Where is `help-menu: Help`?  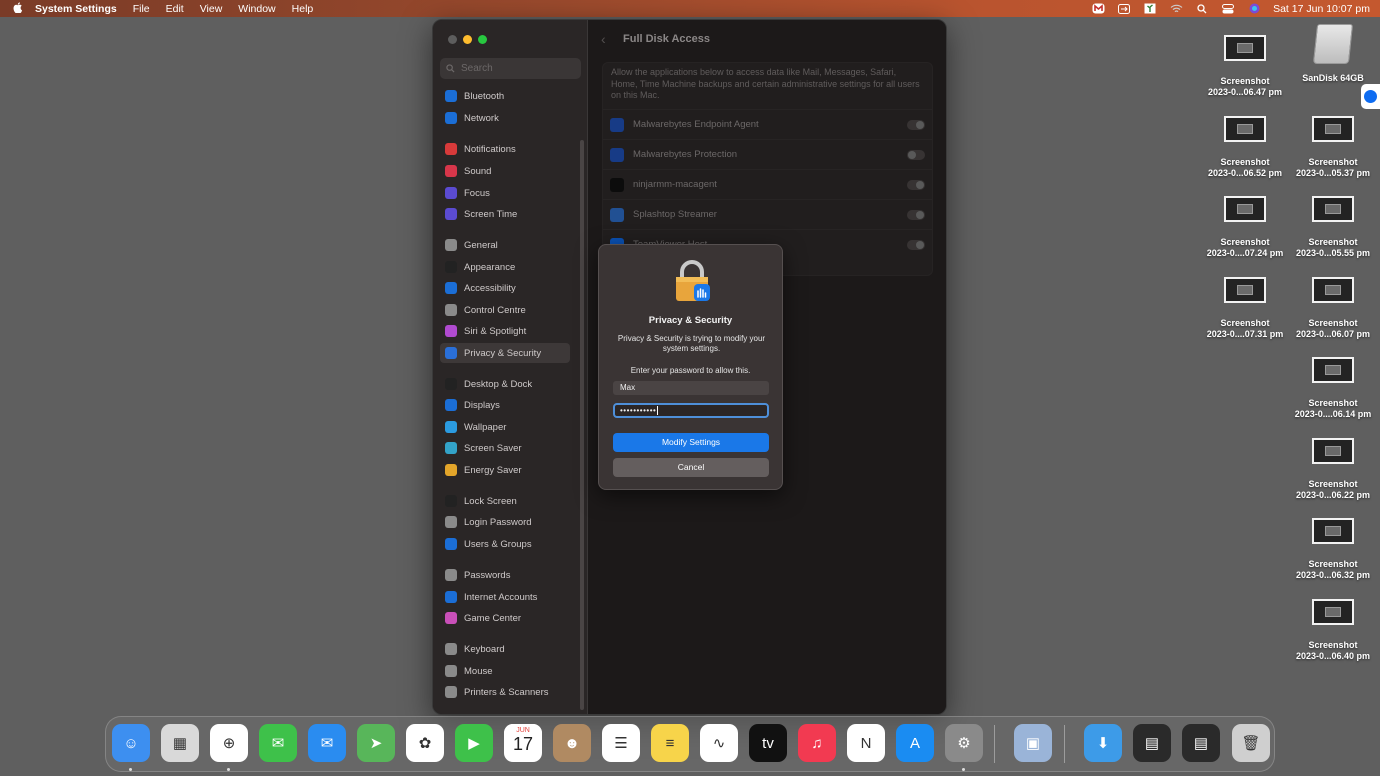 help-menu: Help is located at coordinates (303, 9).